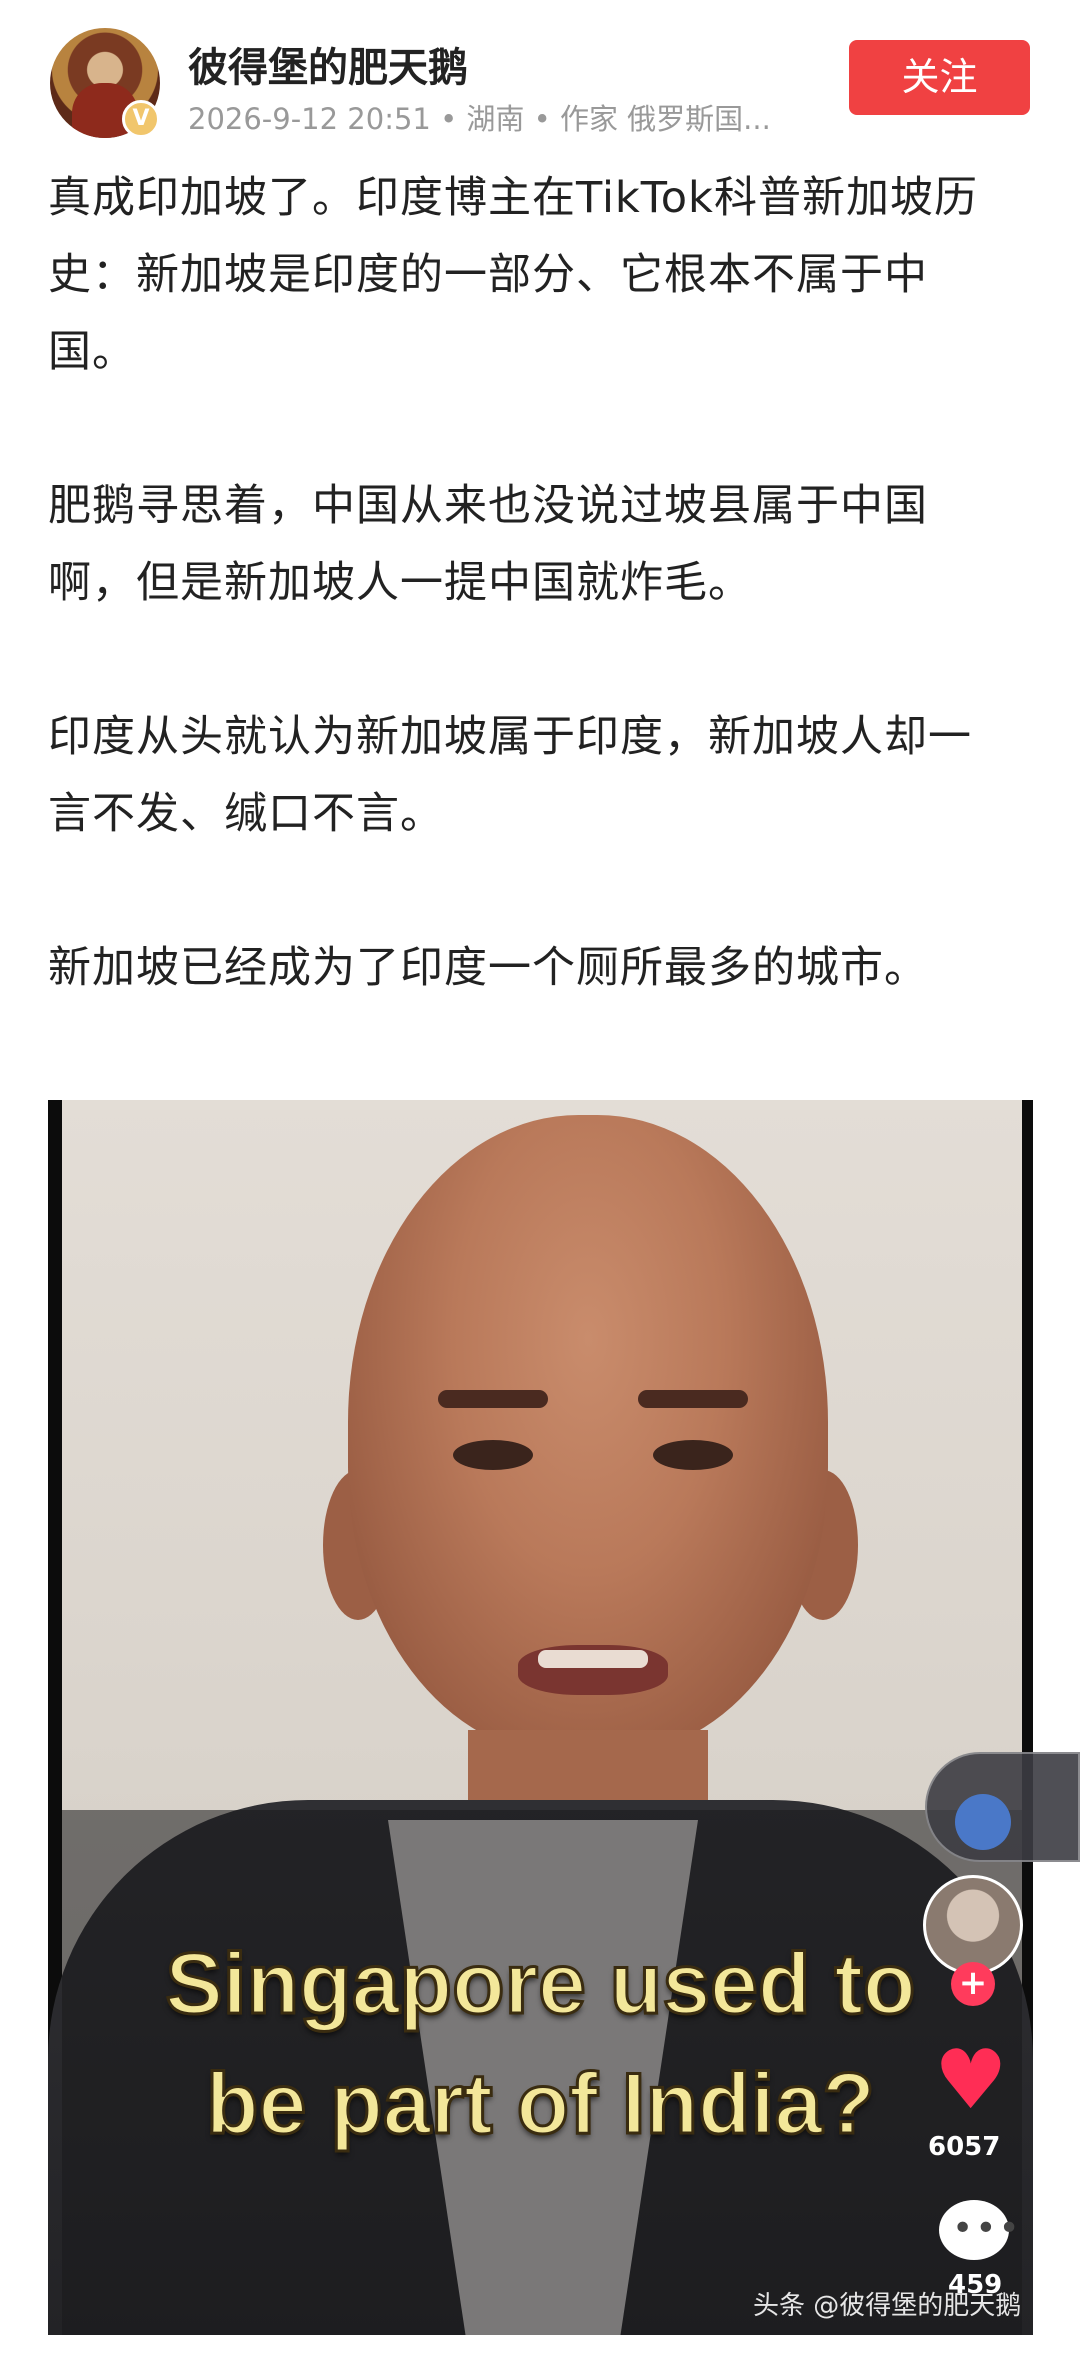  I want to click on follow-button: 关注, so click(939, 77).